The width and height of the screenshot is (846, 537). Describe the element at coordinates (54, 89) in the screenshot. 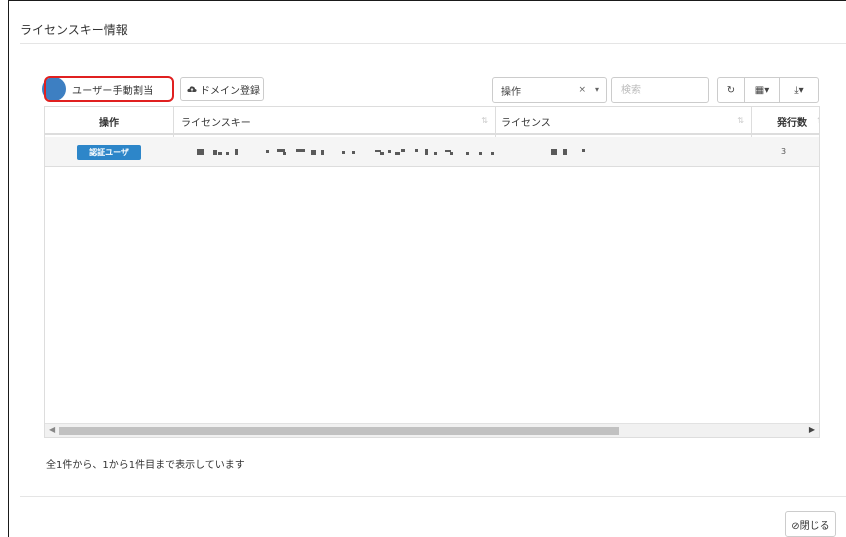

I see `manual-assign-icon` at that location.